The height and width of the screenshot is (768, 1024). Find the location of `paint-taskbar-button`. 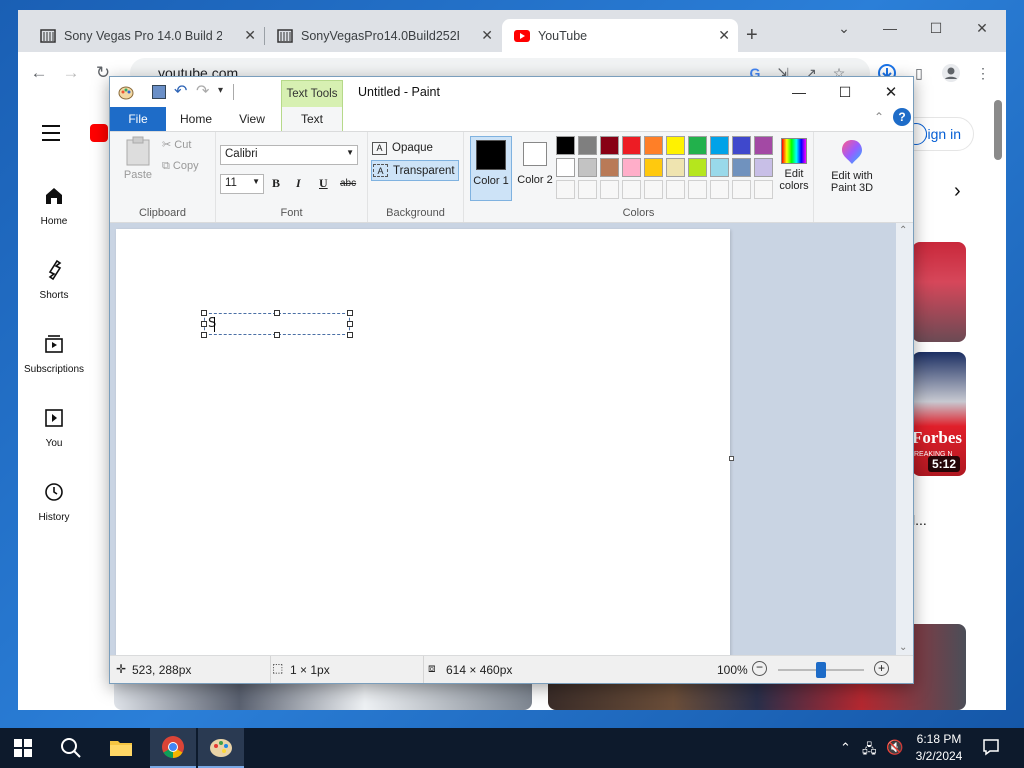

paint-taskbar-button is located at coordinates (221, 748).